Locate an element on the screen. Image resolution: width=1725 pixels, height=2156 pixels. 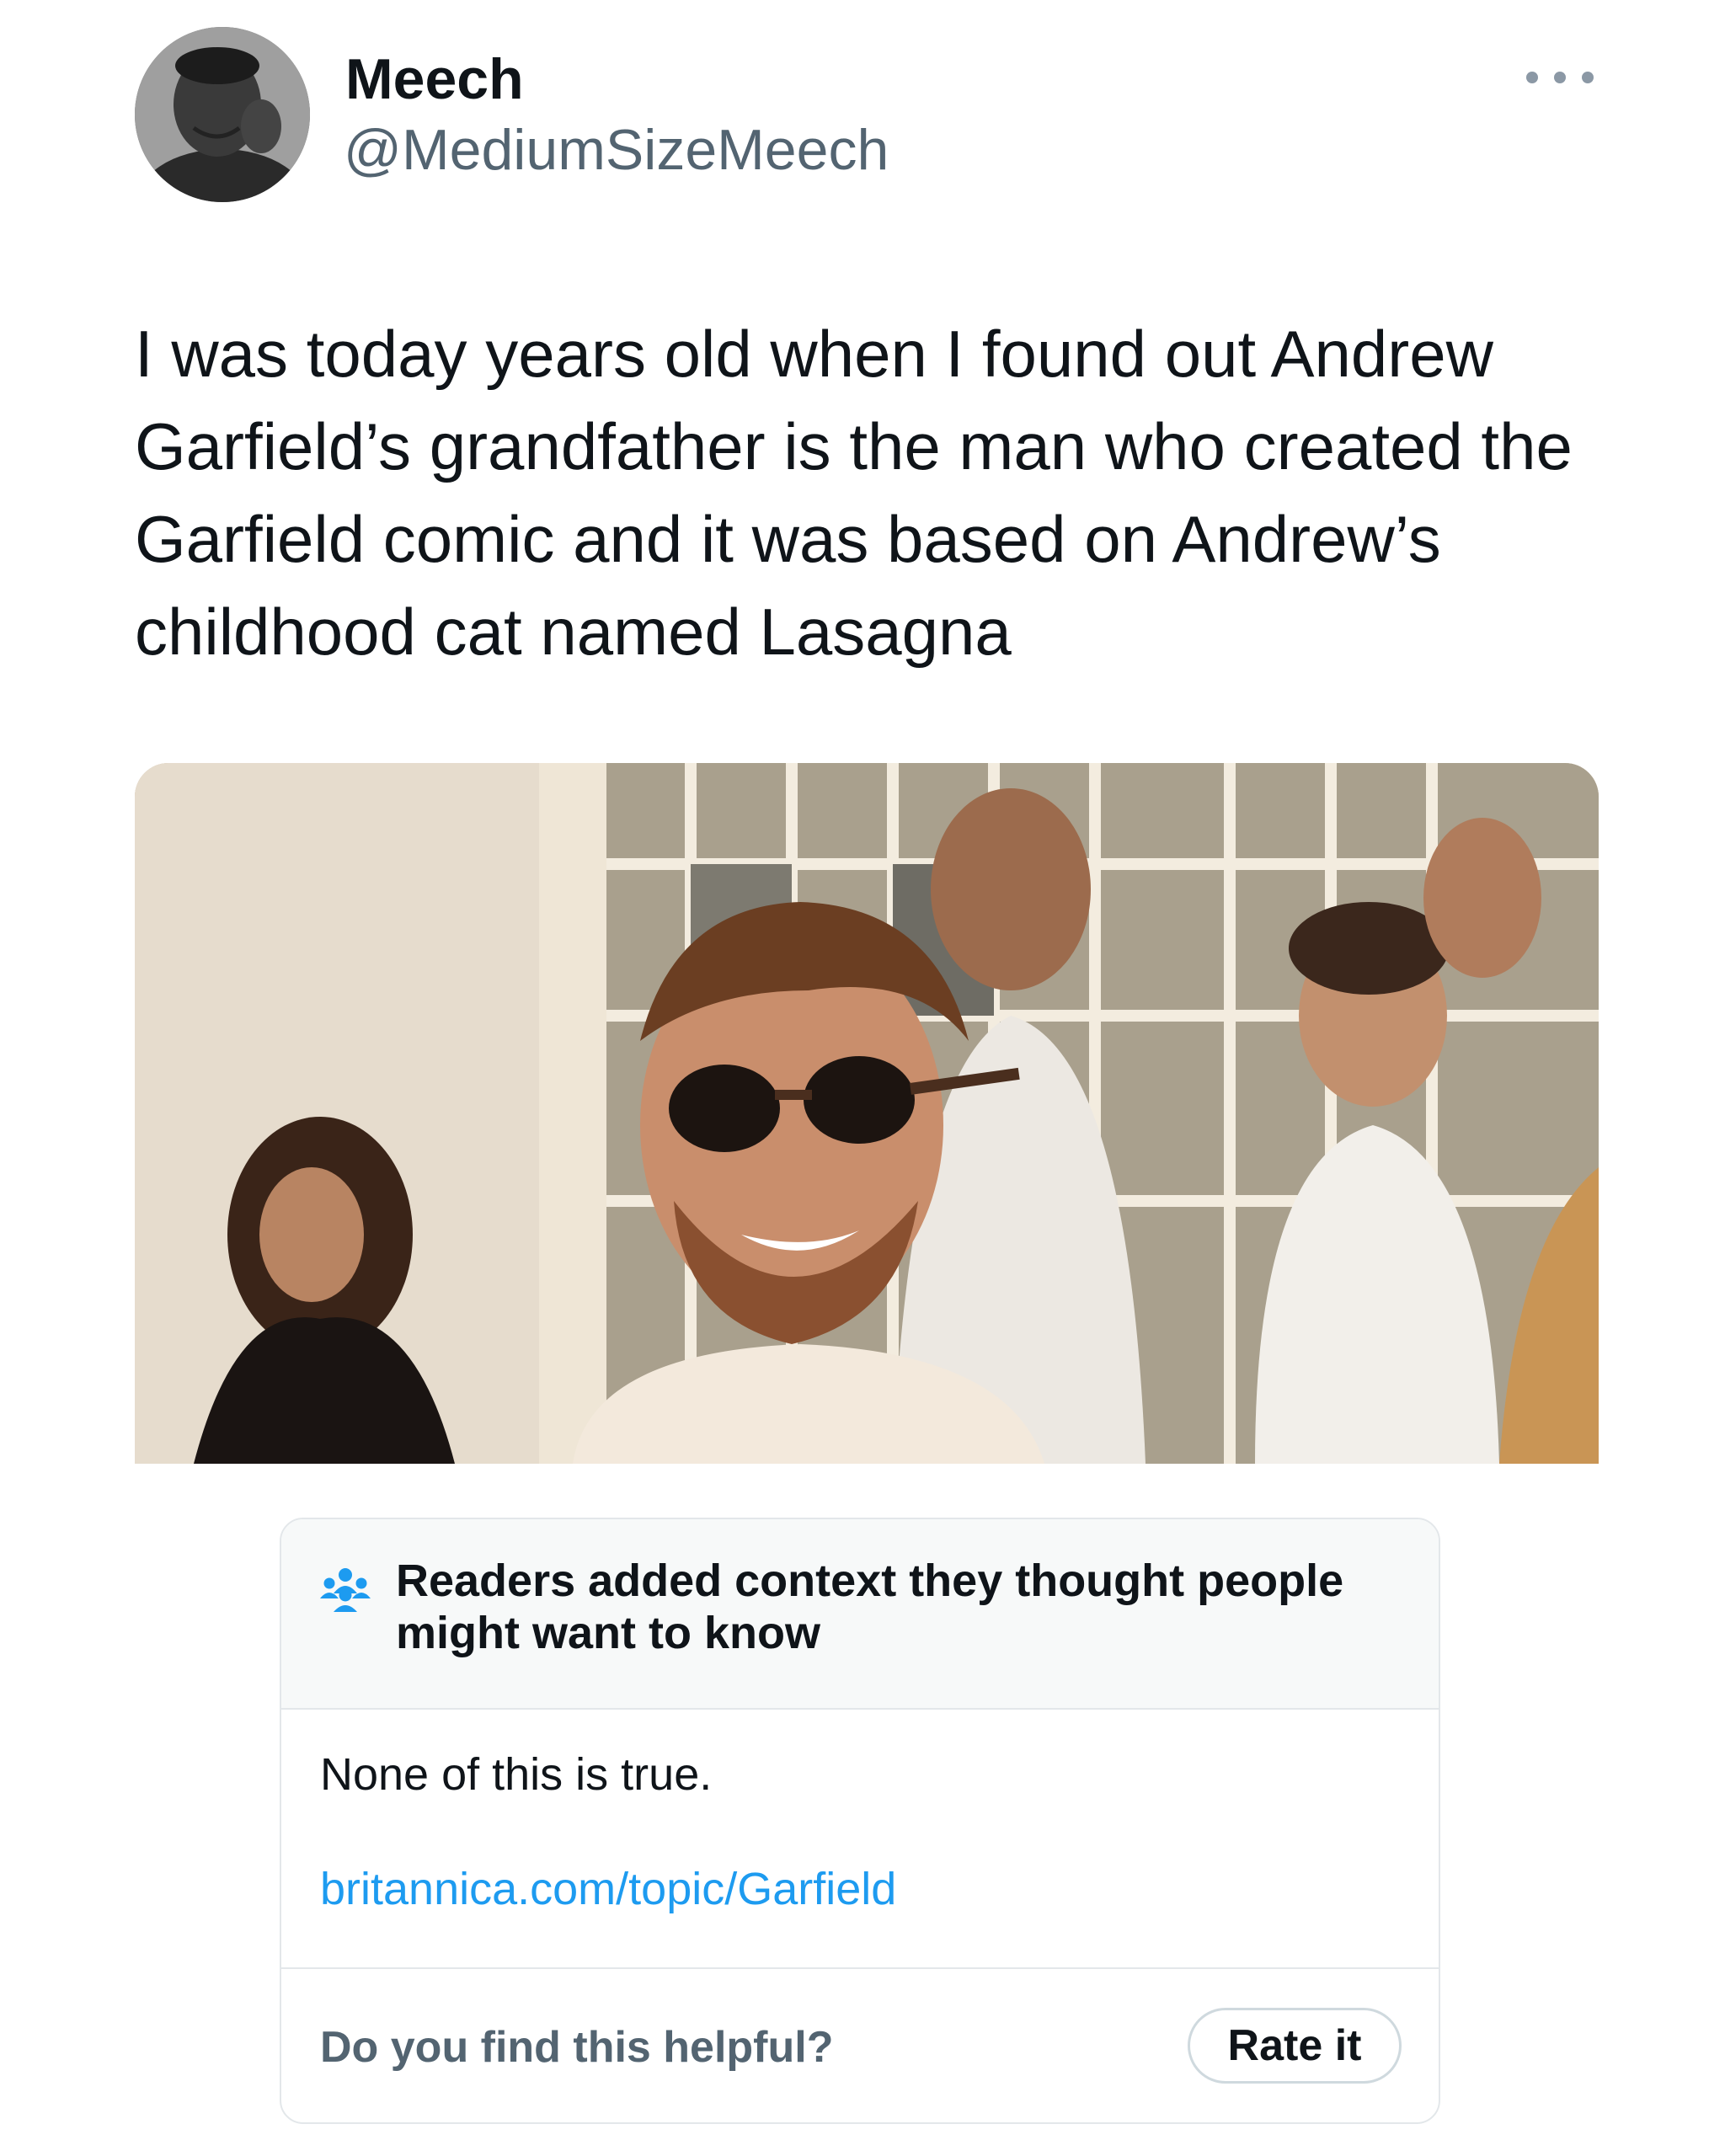
avatar is located at coordinates (222, 115).